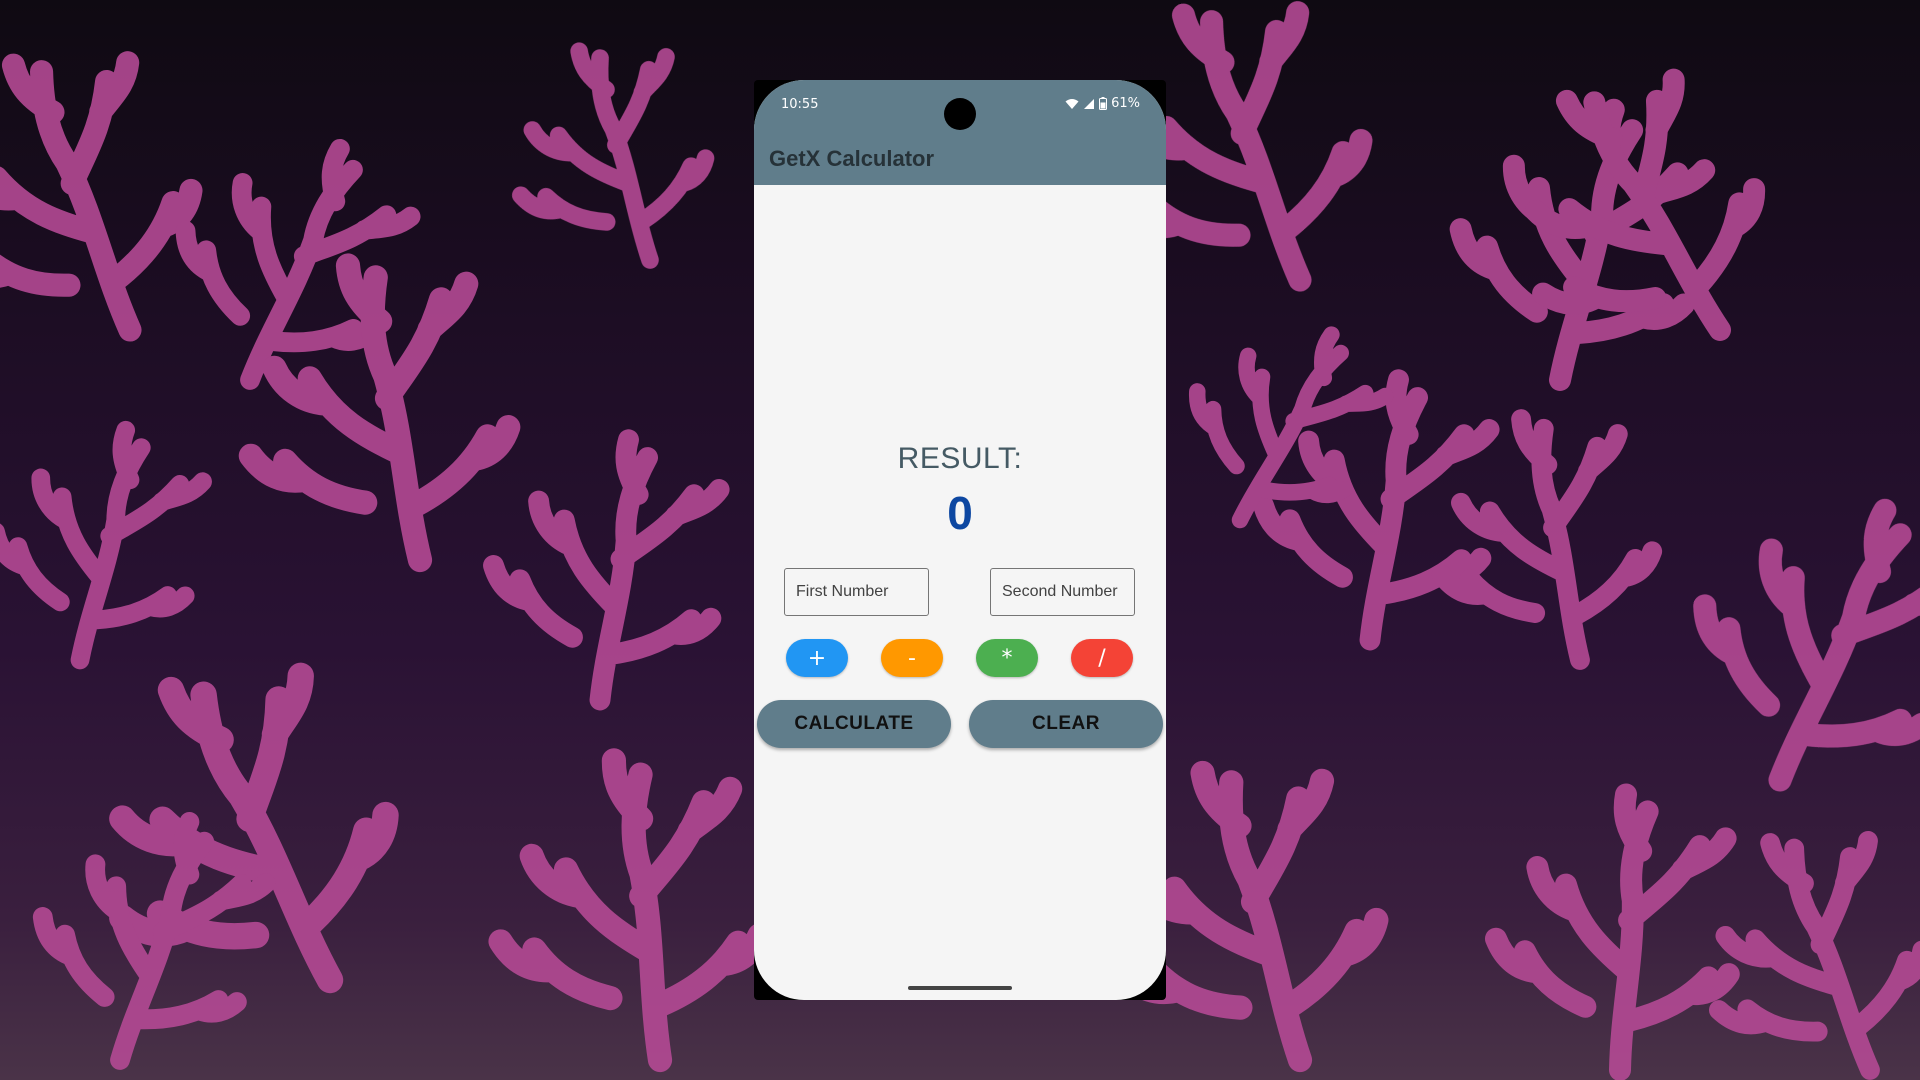 Image resolution: width=1920 pixels, height=1080 pixels. I want to click on battery-icon, so click(1103, 103).